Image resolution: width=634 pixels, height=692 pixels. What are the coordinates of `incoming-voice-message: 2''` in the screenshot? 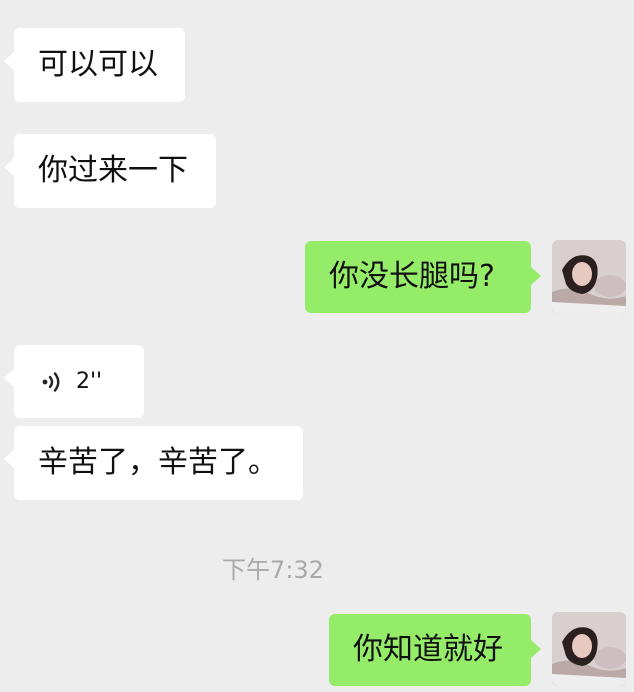 It's located at (74, 381).